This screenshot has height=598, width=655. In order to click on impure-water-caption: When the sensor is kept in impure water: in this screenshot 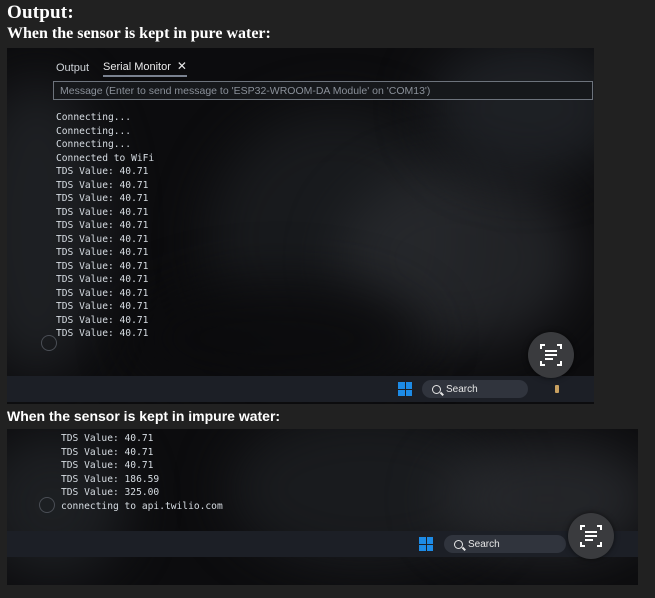, I will do `click(144, 416)`.